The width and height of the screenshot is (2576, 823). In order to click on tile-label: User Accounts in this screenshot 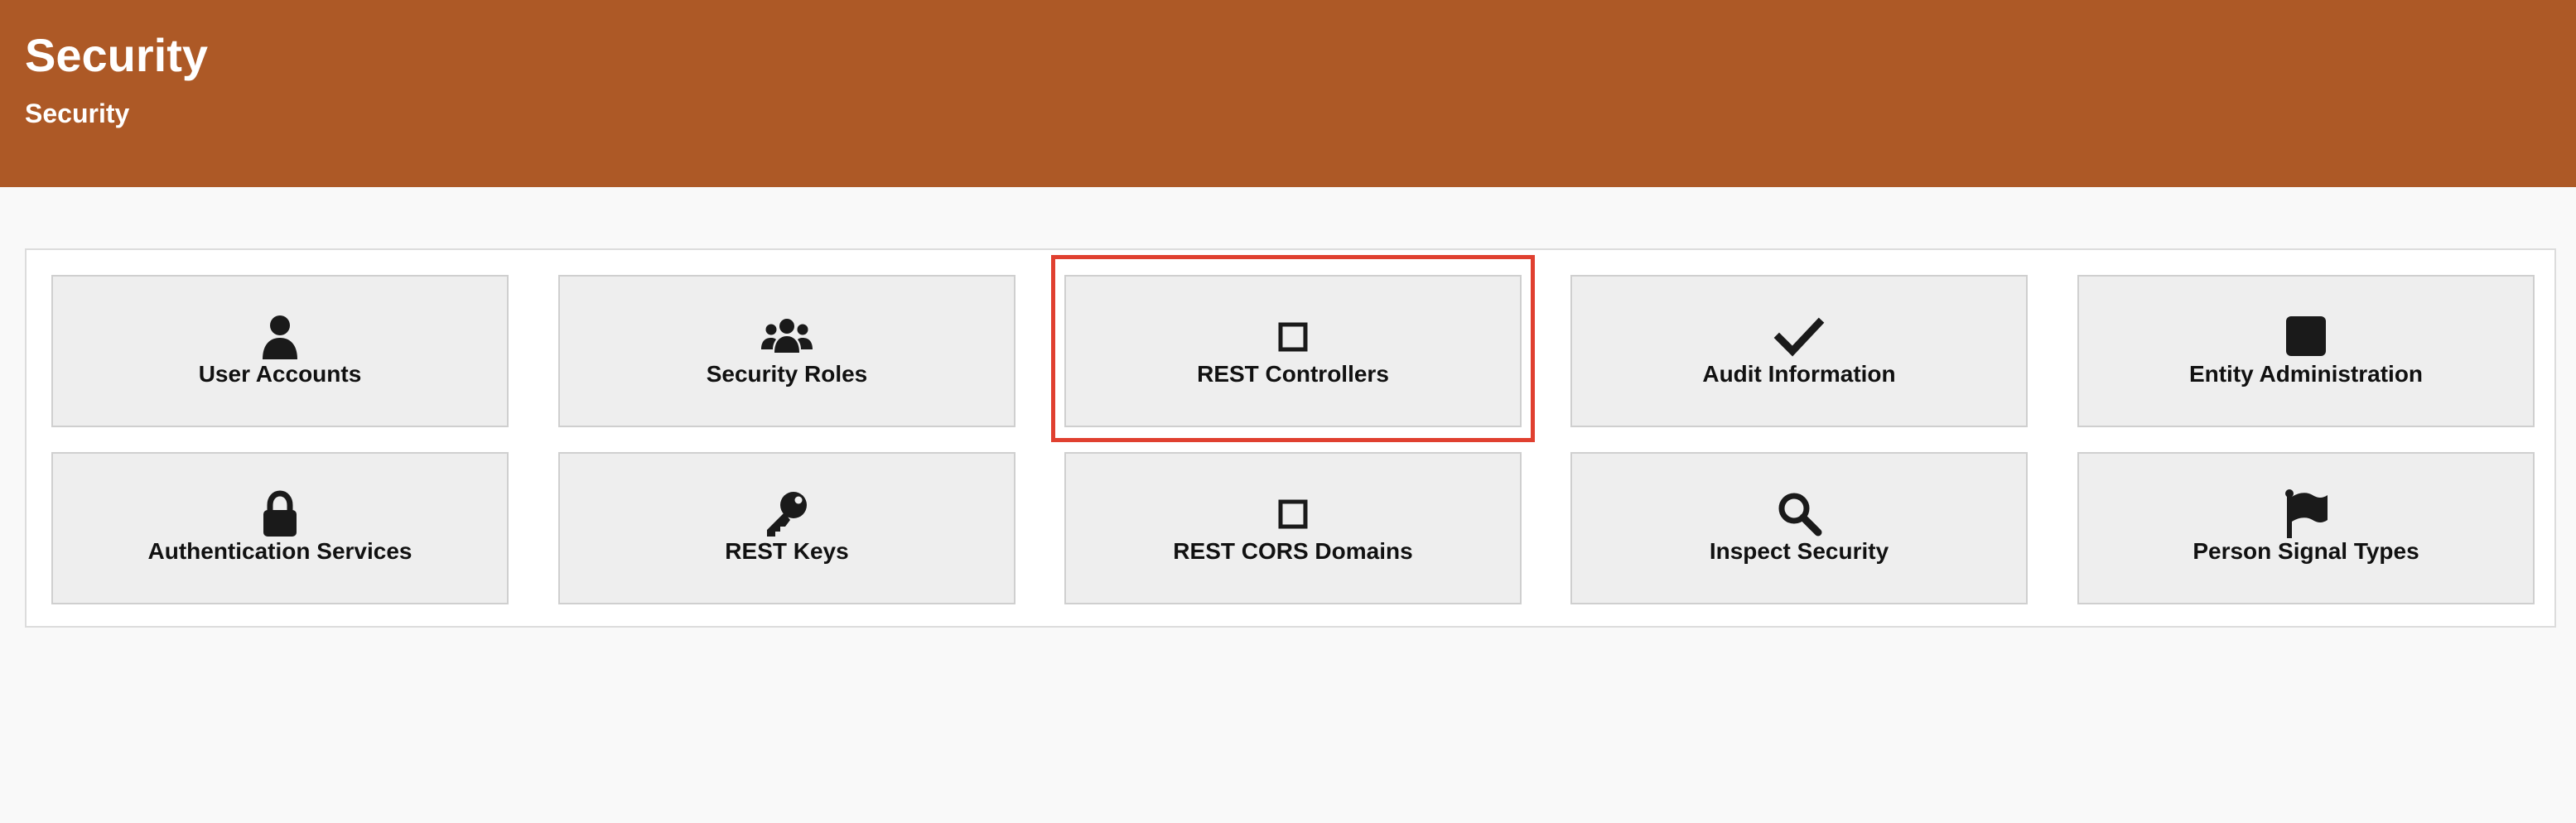, I will do `click(280, 374)`.